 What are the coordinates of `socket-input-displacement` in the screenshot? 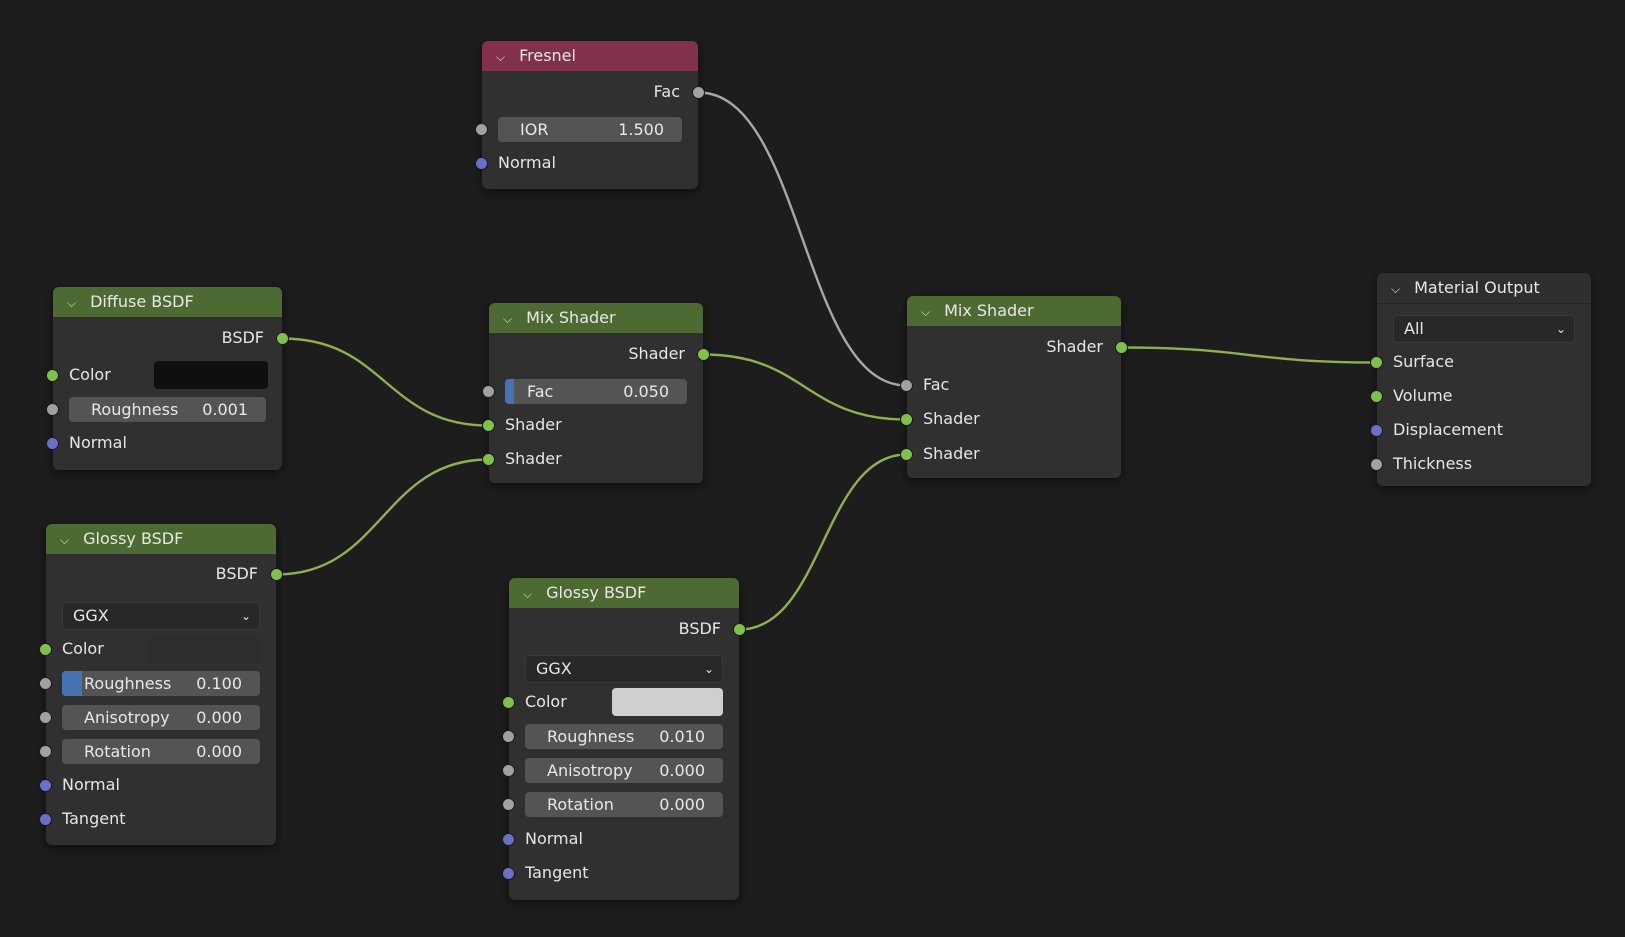 It's located at (1376, 430).